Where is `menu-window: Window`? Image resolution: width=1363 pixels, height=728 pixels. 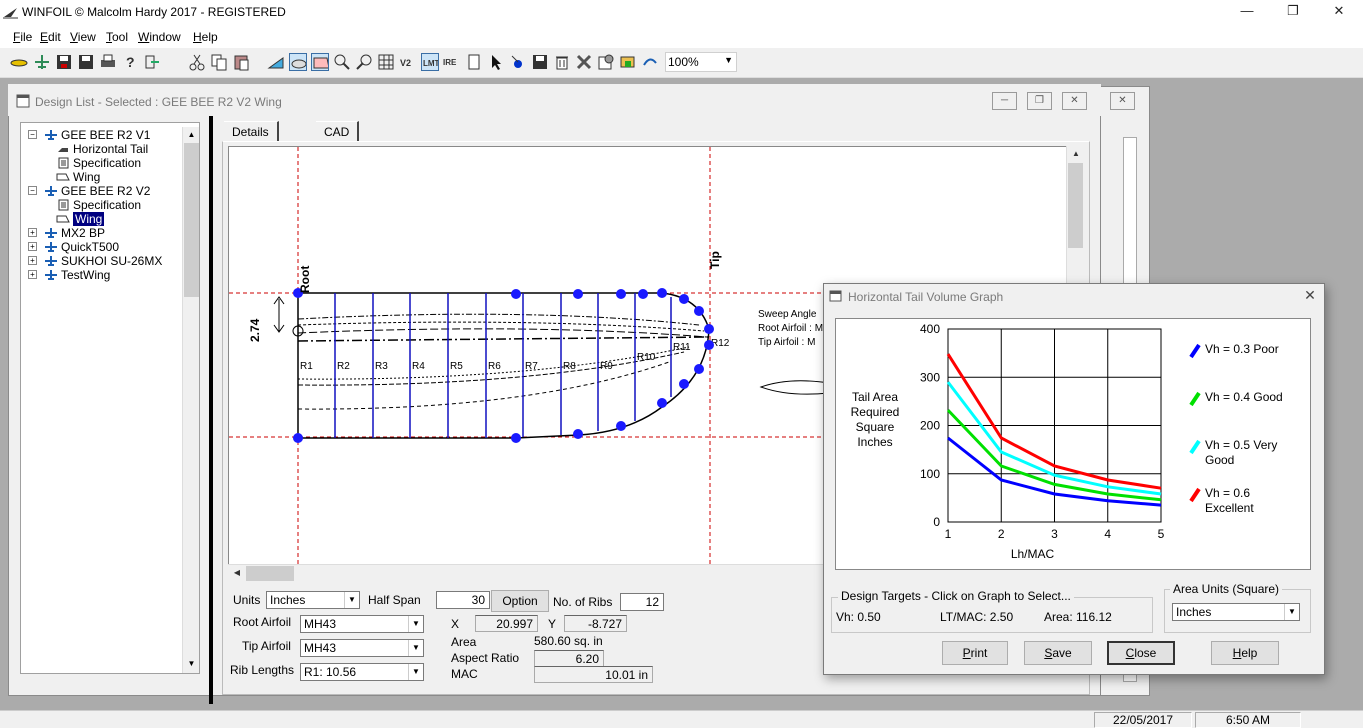 menu-window: Window is located at coordinates (159, 37).